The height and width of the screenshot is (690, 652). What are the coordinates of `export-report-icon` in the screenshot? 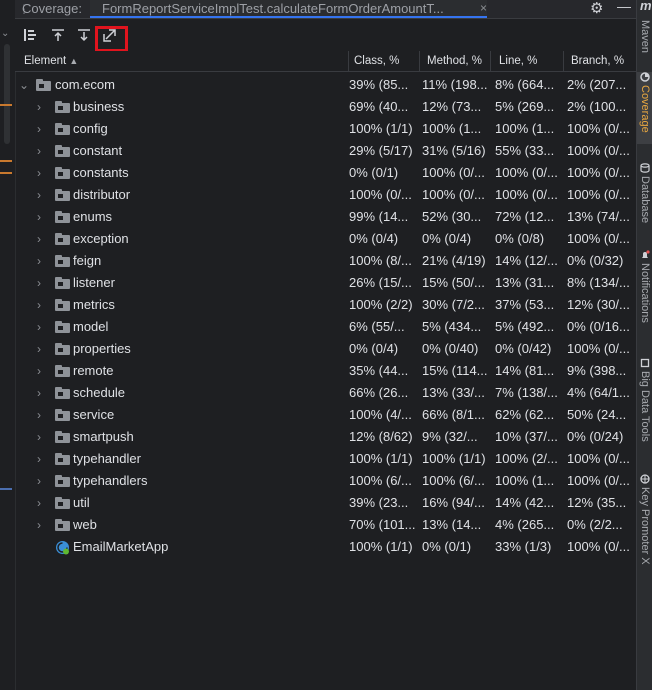 It's located at (84, 35).